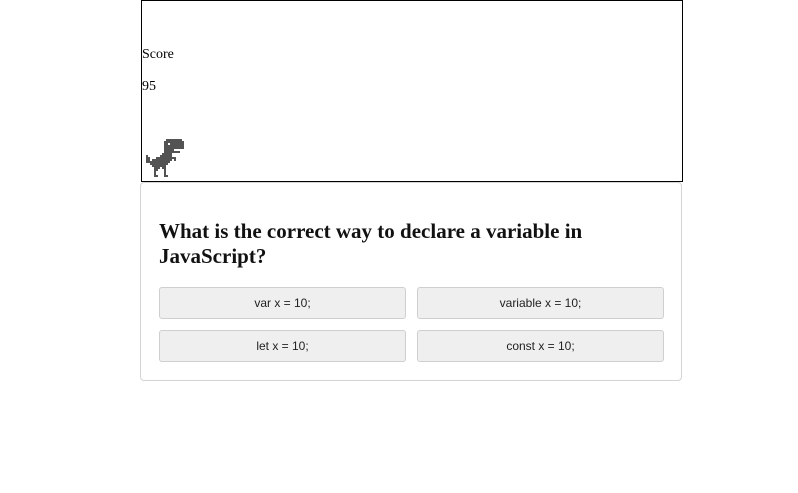 The image size is (798, 493). I want to click on answer-button-const: const x = 10;, so click(540, 346).